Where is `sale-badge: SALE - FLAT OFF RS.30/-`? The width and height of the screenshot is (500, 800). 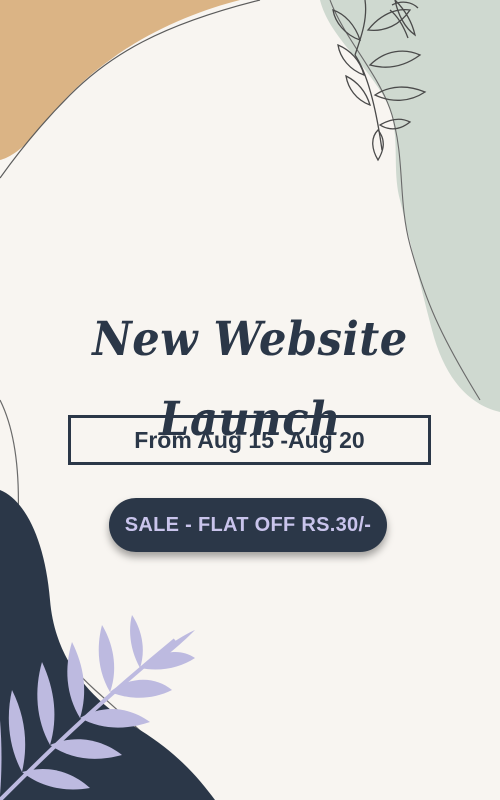 sale-badge: SALE - FLAT OFF RS.30/- is located at coordinates (248, 525).